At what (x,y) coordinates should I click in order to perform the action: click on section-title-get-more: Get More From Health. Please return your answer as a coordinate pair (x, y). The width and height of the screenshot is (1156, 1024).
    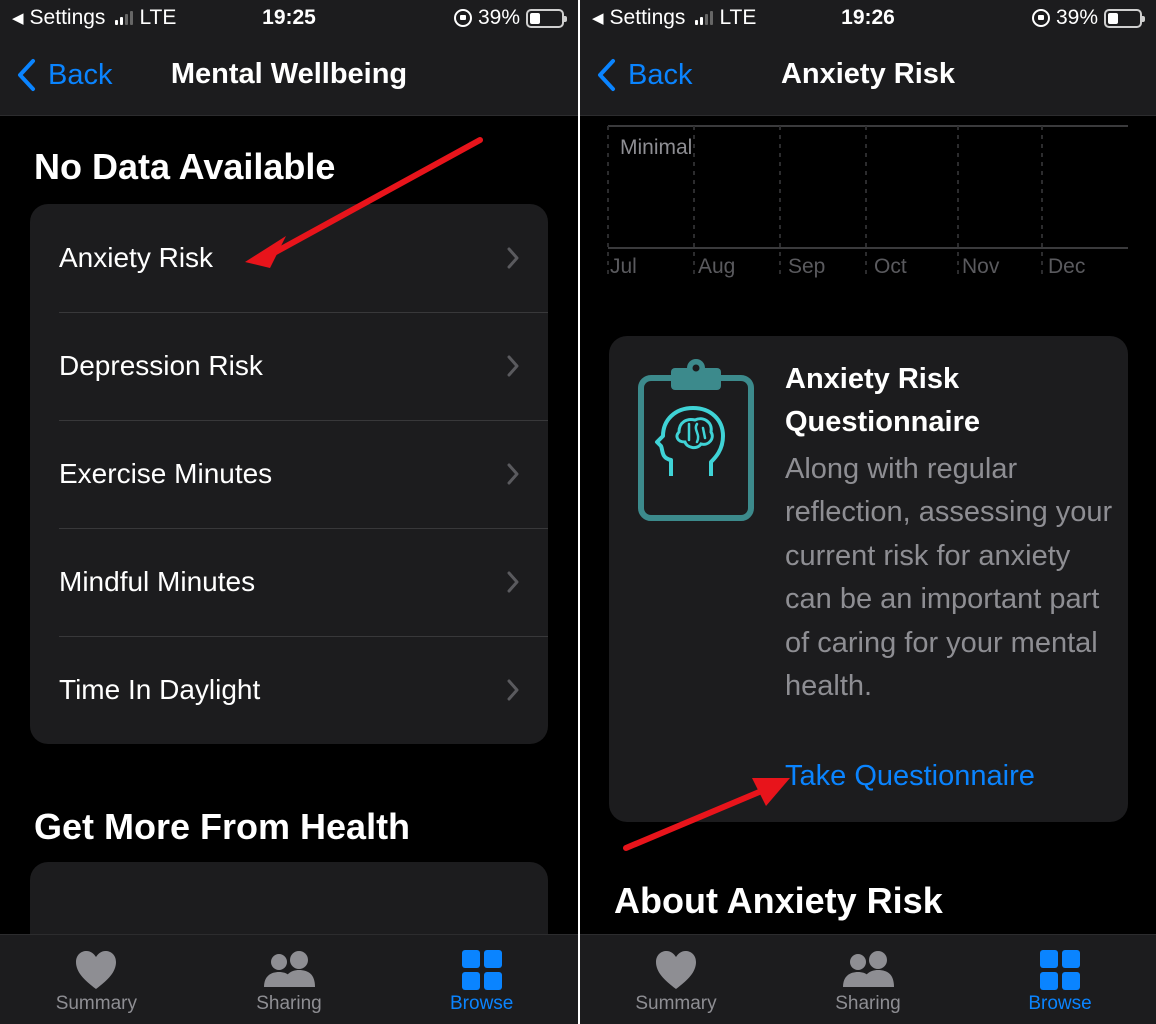
    Looking at the image, I should click on (222, 826).